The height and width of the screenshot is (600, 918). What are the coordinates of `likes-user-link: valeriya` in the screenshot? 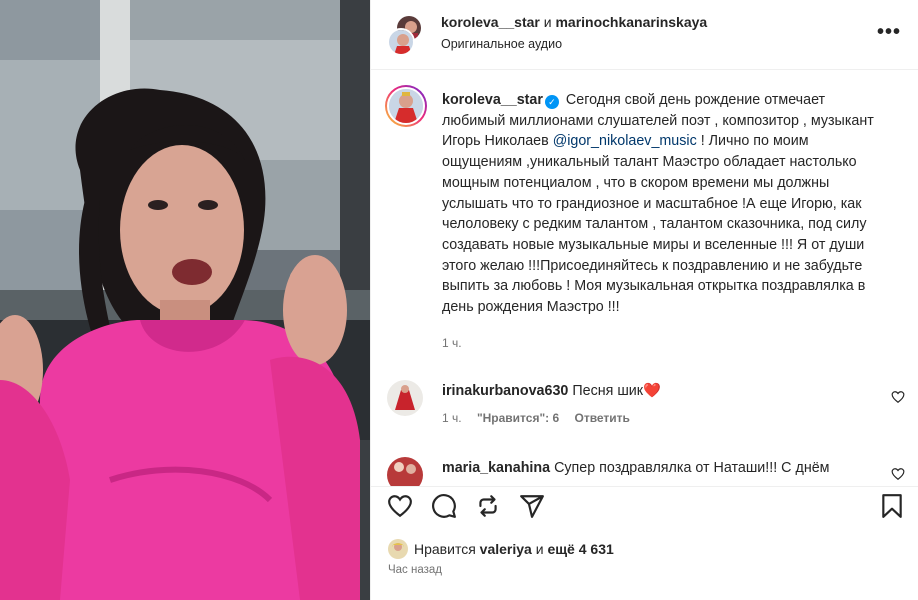 It's located at (506, 549).